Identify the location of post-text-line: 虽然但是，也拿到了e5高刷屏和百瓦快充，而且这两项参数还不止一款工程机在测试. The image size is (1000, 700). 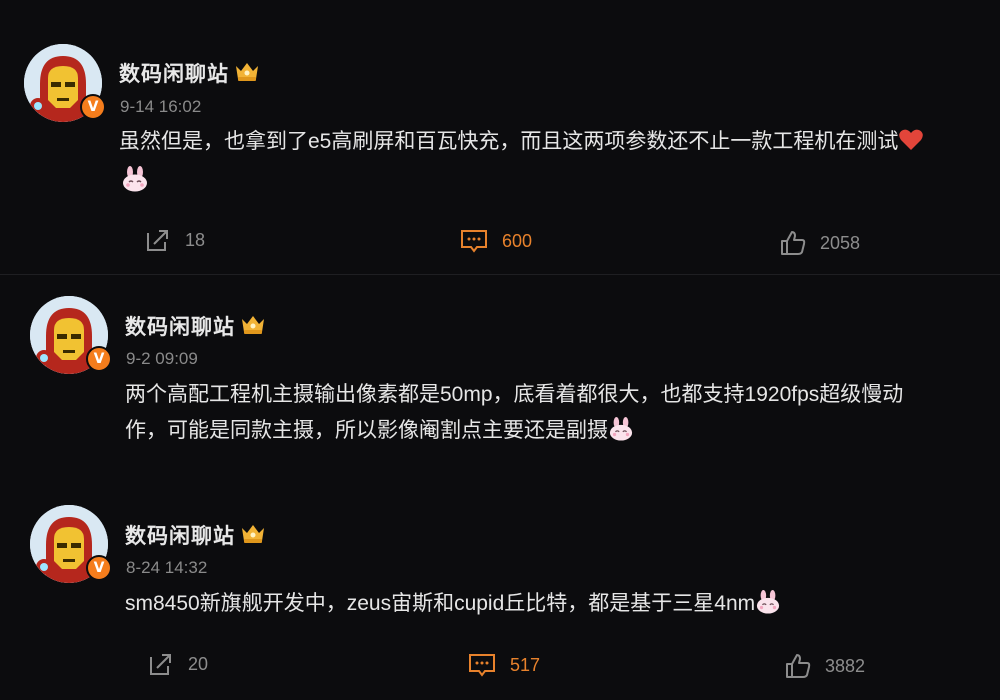
(509, 141).